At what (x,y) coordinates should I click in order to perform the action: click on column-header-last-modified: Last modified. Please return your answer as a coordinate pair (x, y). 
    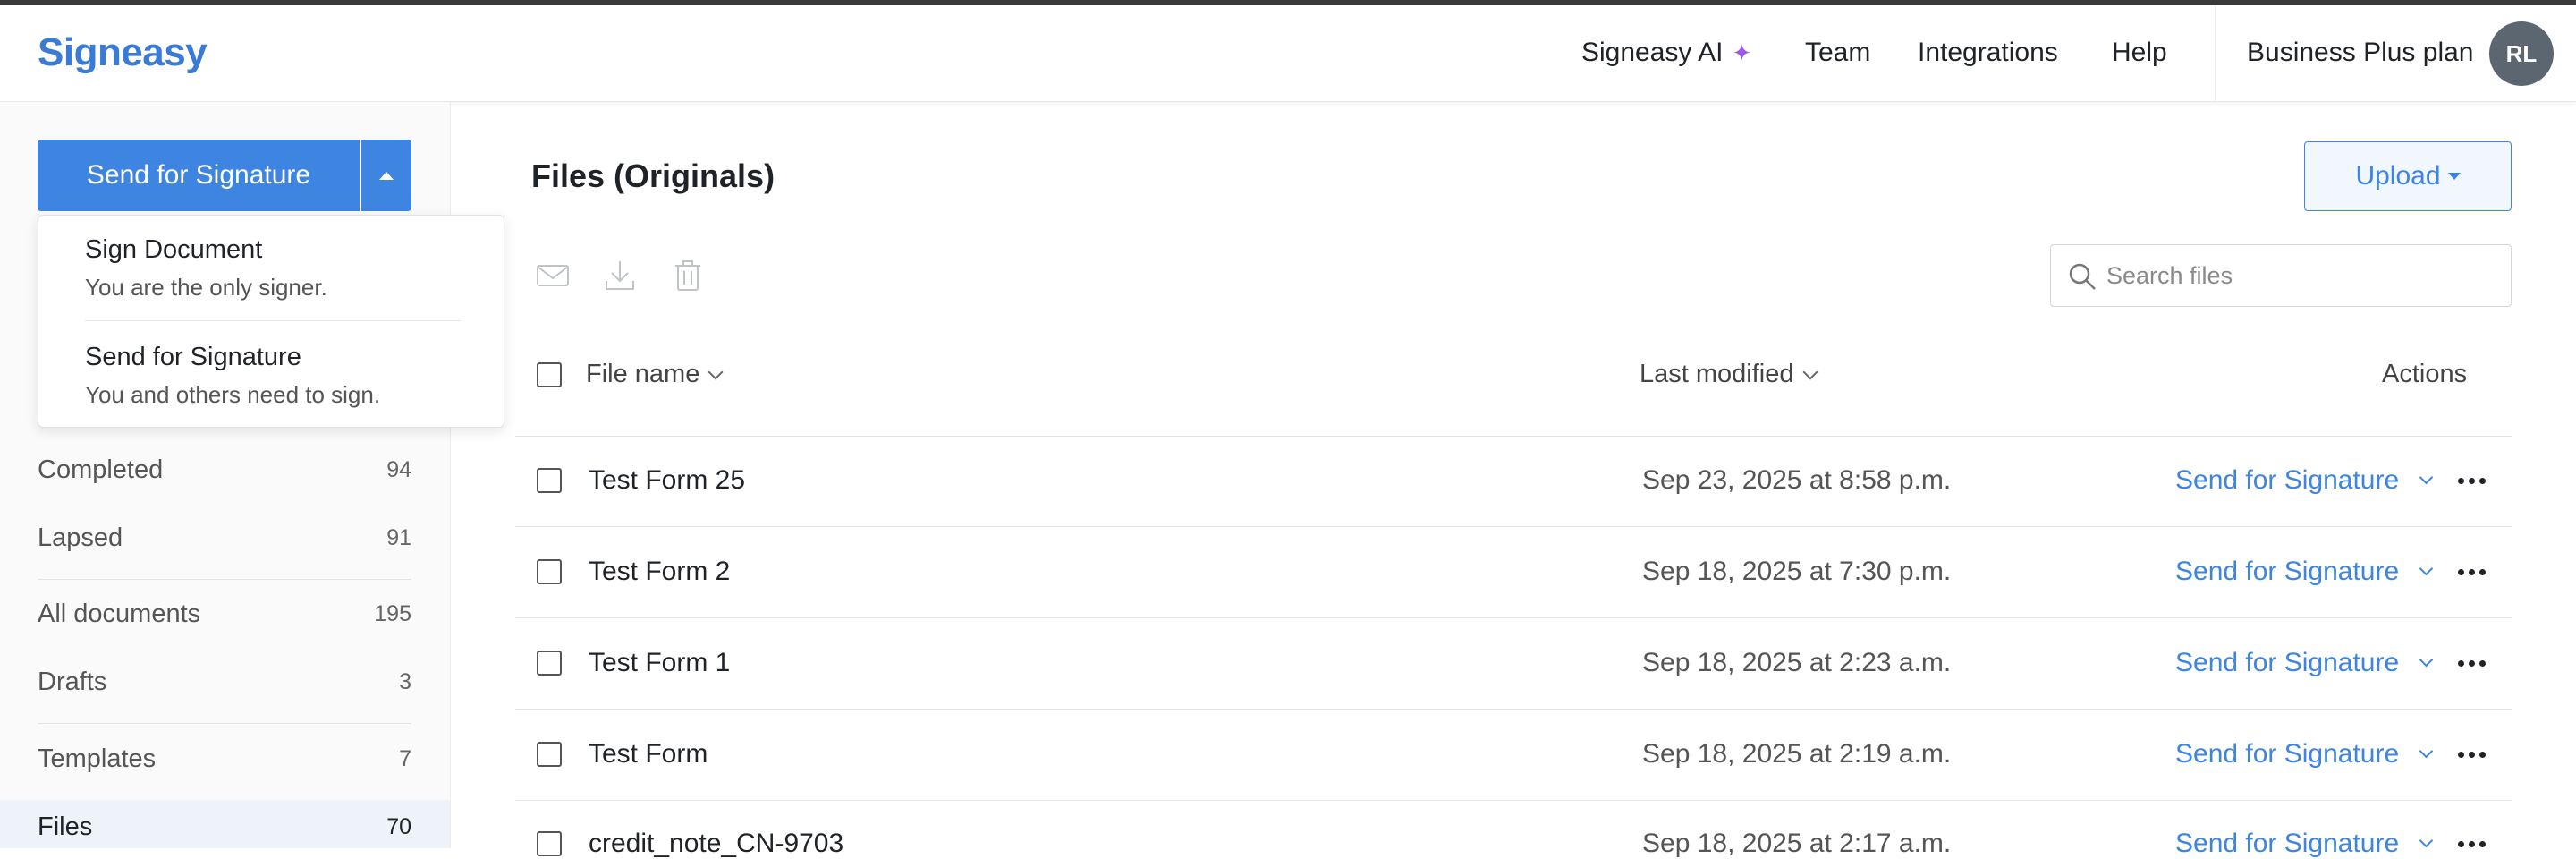
    Looking at the image, I should click on (1729, 374).